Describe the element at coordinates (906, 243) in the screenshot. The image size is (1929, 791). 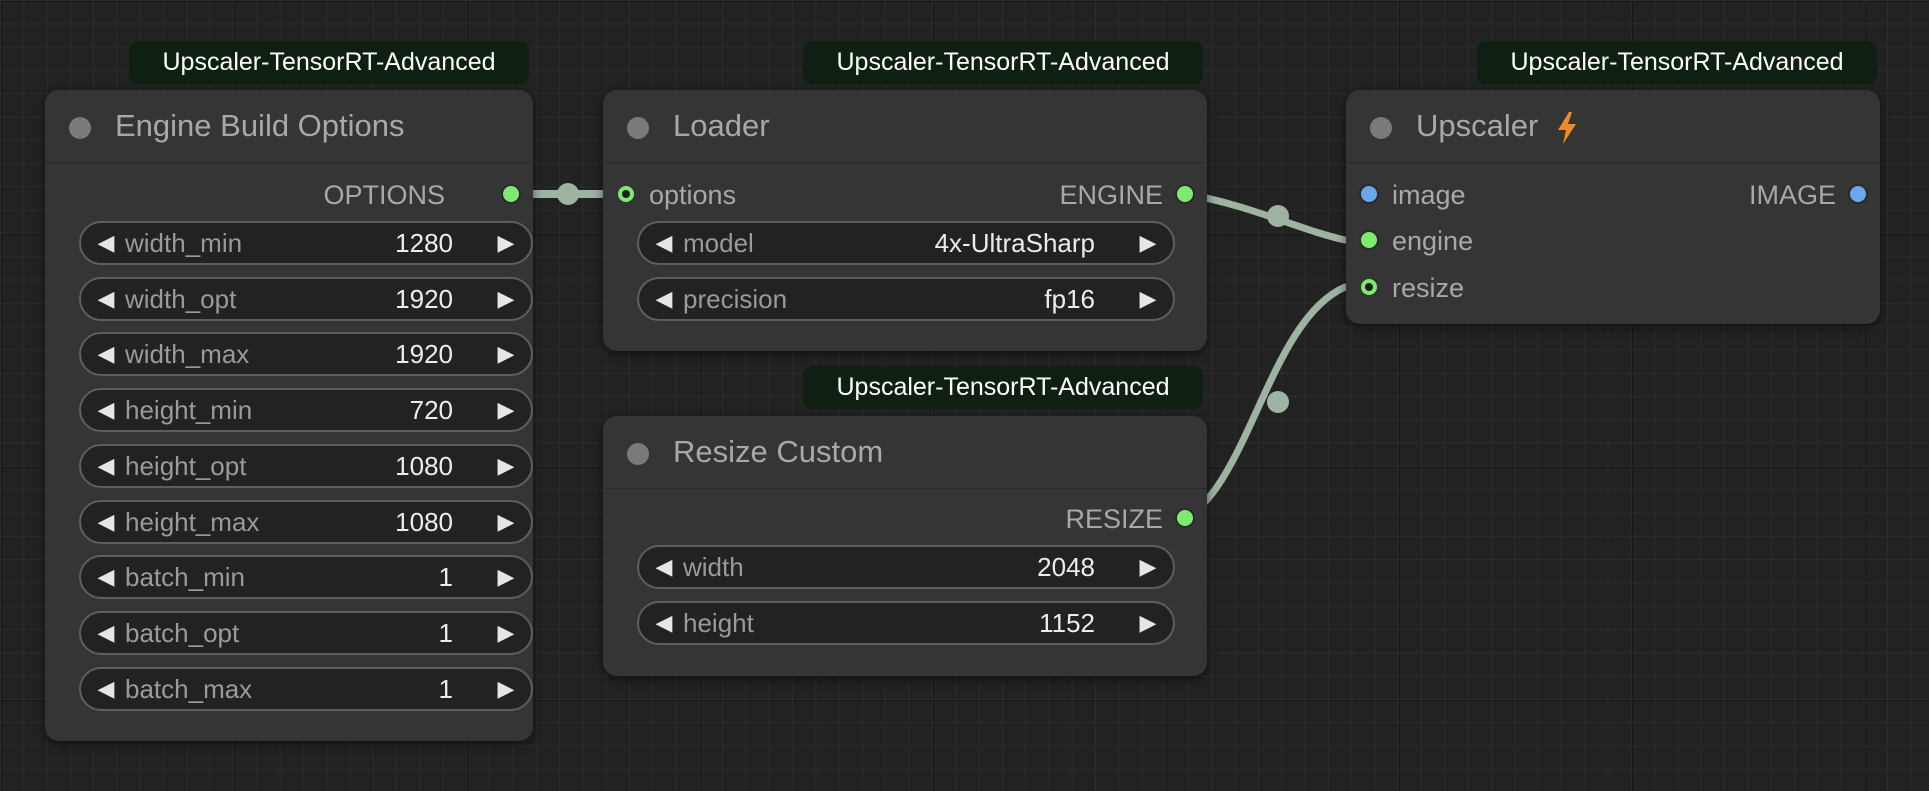
I see `widget-model: ◀ model 4x-UltraSharp ▶` at that location.